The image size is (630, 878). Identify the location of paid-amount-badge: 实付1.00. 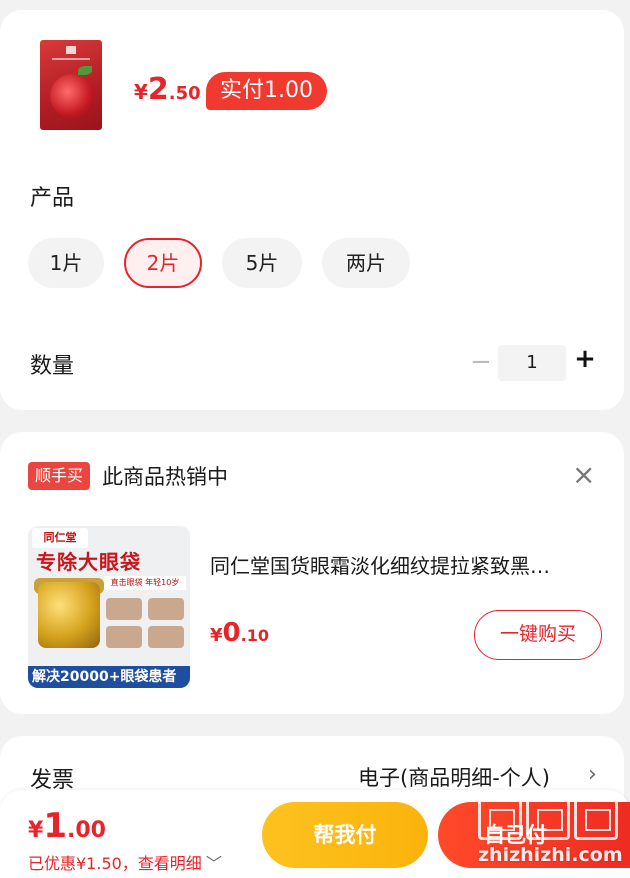
(266, 91).